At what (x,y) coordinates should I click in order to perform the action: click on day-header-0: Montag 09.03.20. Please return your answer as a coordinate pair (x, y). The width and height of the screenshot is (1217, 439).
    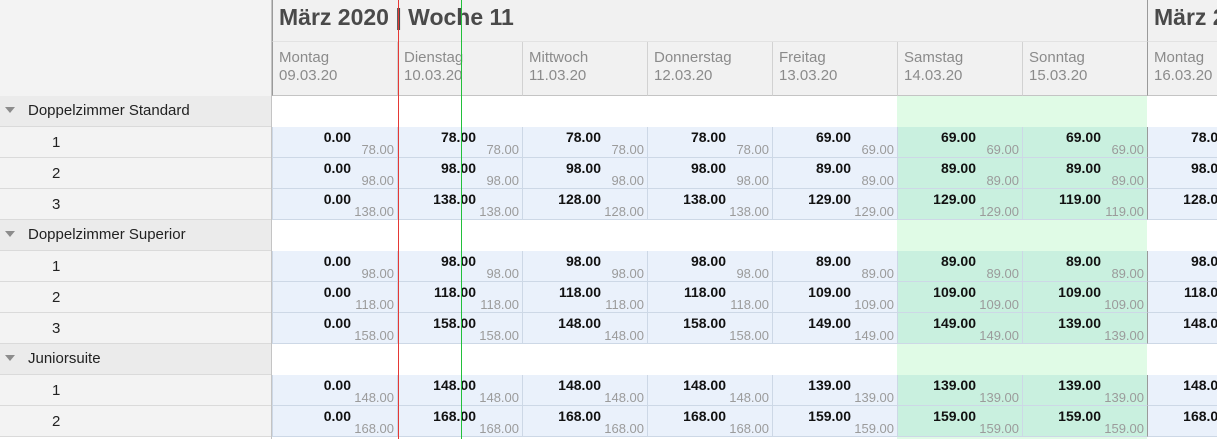
    Looking at the image, I should click on (334, 69).